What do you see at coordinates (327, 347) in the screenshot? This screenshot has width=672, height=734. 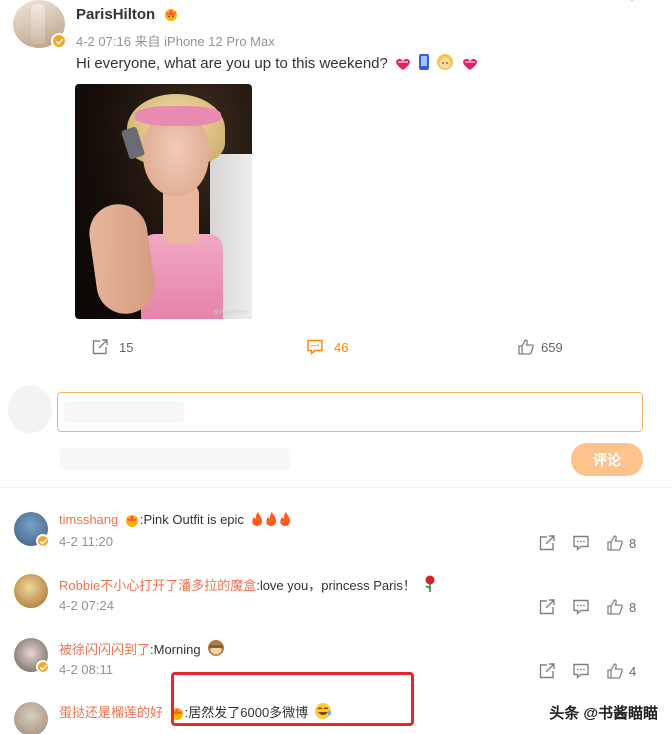 I see `comment-button: 46` at bounding box center [327, 347].